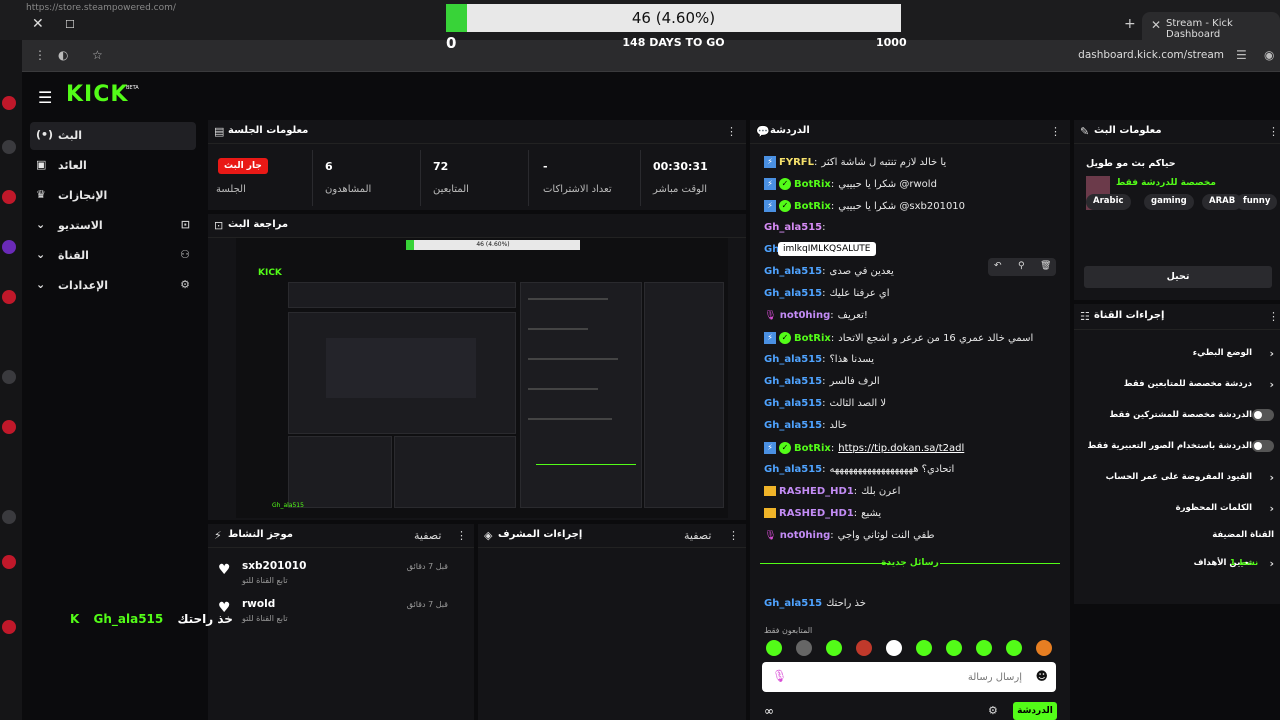 The height and width of the screenshot is (720, 1280). Describe the element at coordinates (1177, 355) in the screenshot. I see `slow-mode-row: الوضع البطيء ›` at that location.